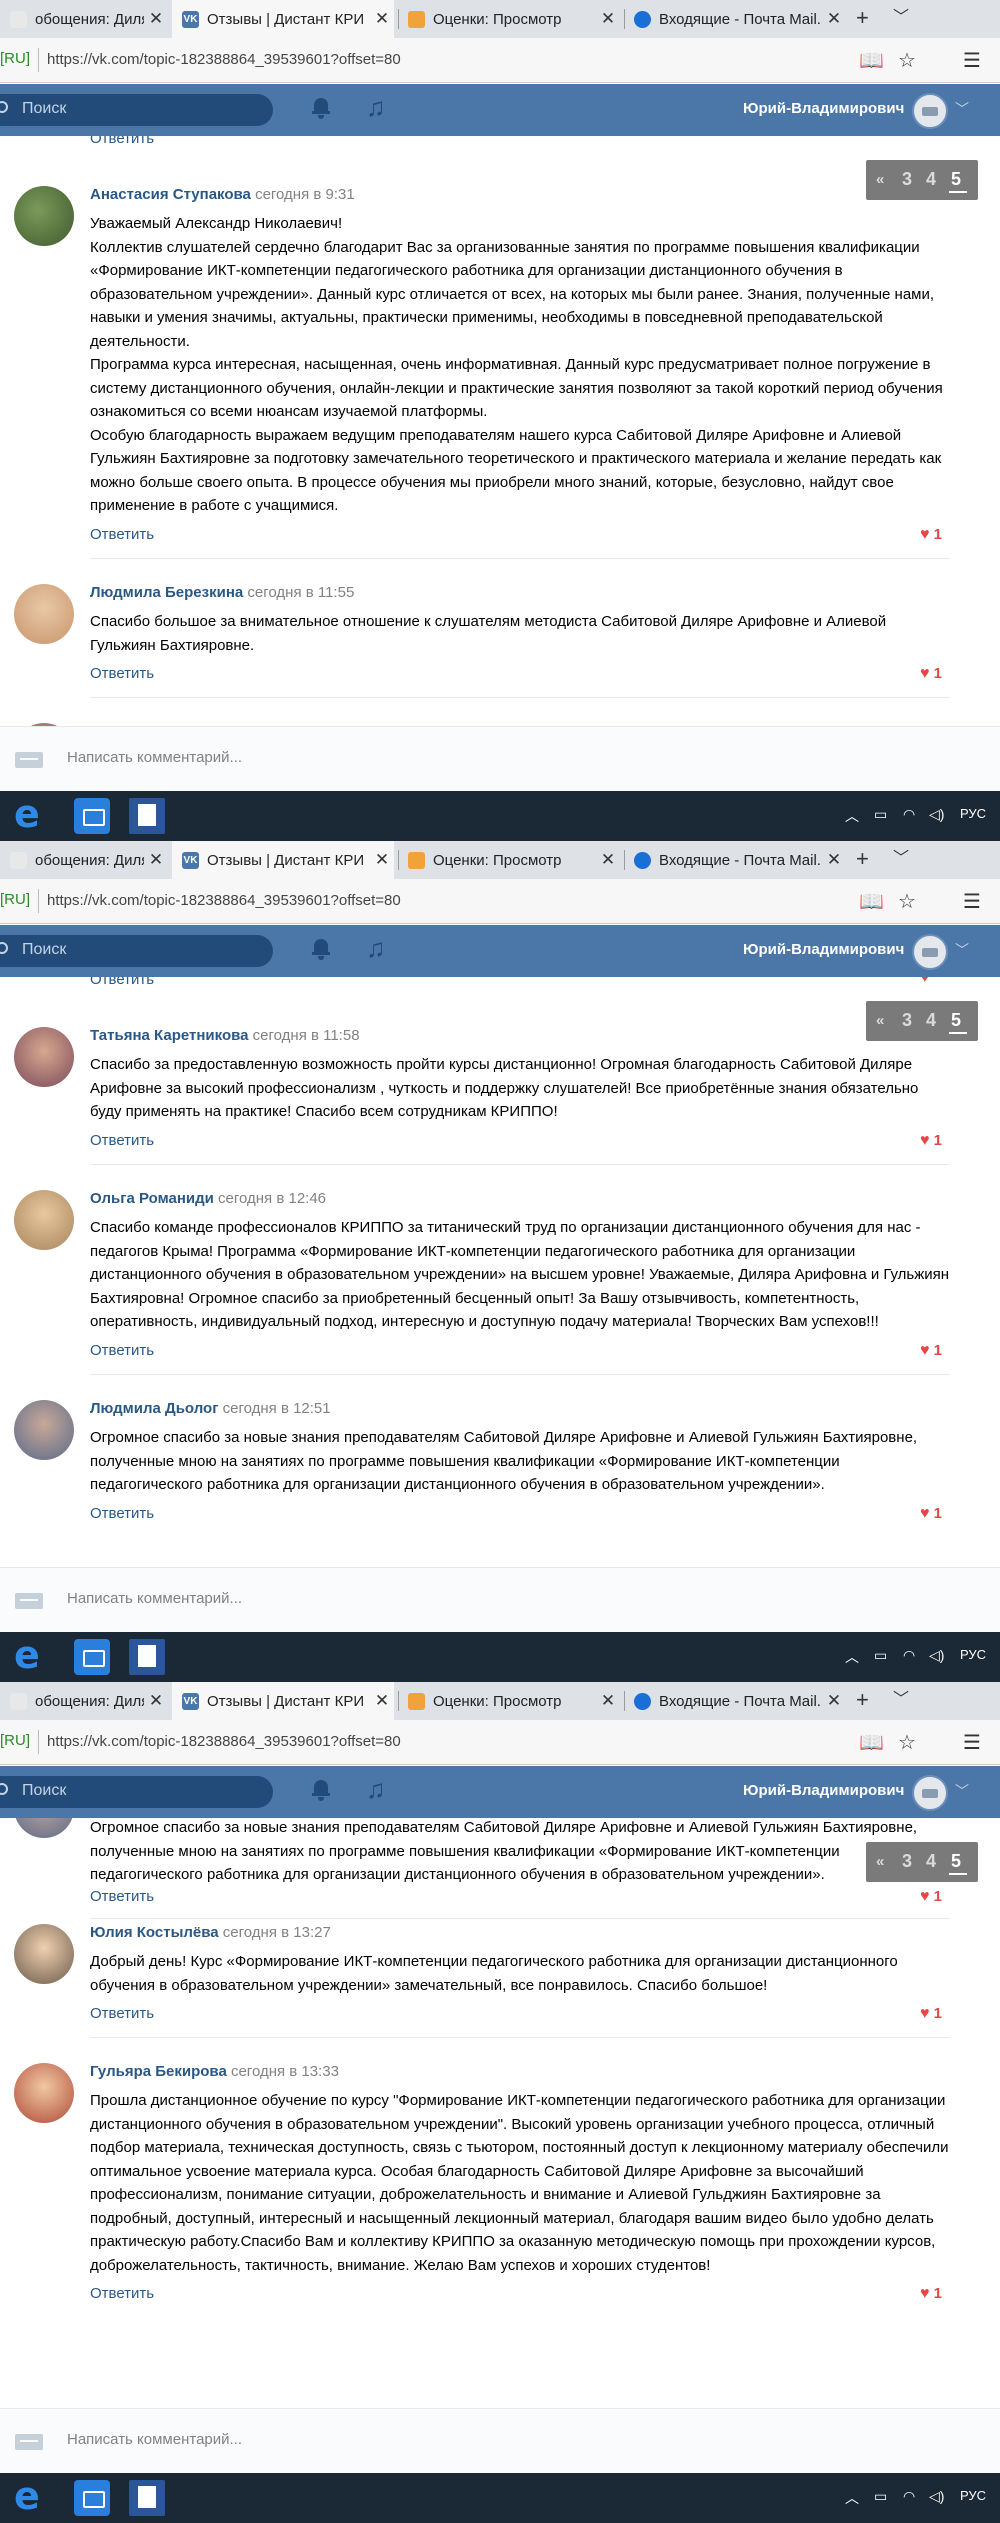  I want to click on comment-date: сегодня в 12:46, so click(272, 1198).